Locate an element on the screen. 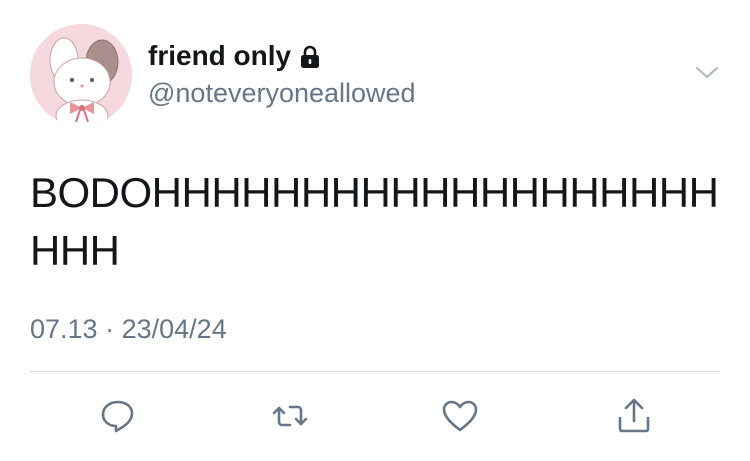 This screenshot has height=461, width=750. like-button is located at coordinates (460, 416).